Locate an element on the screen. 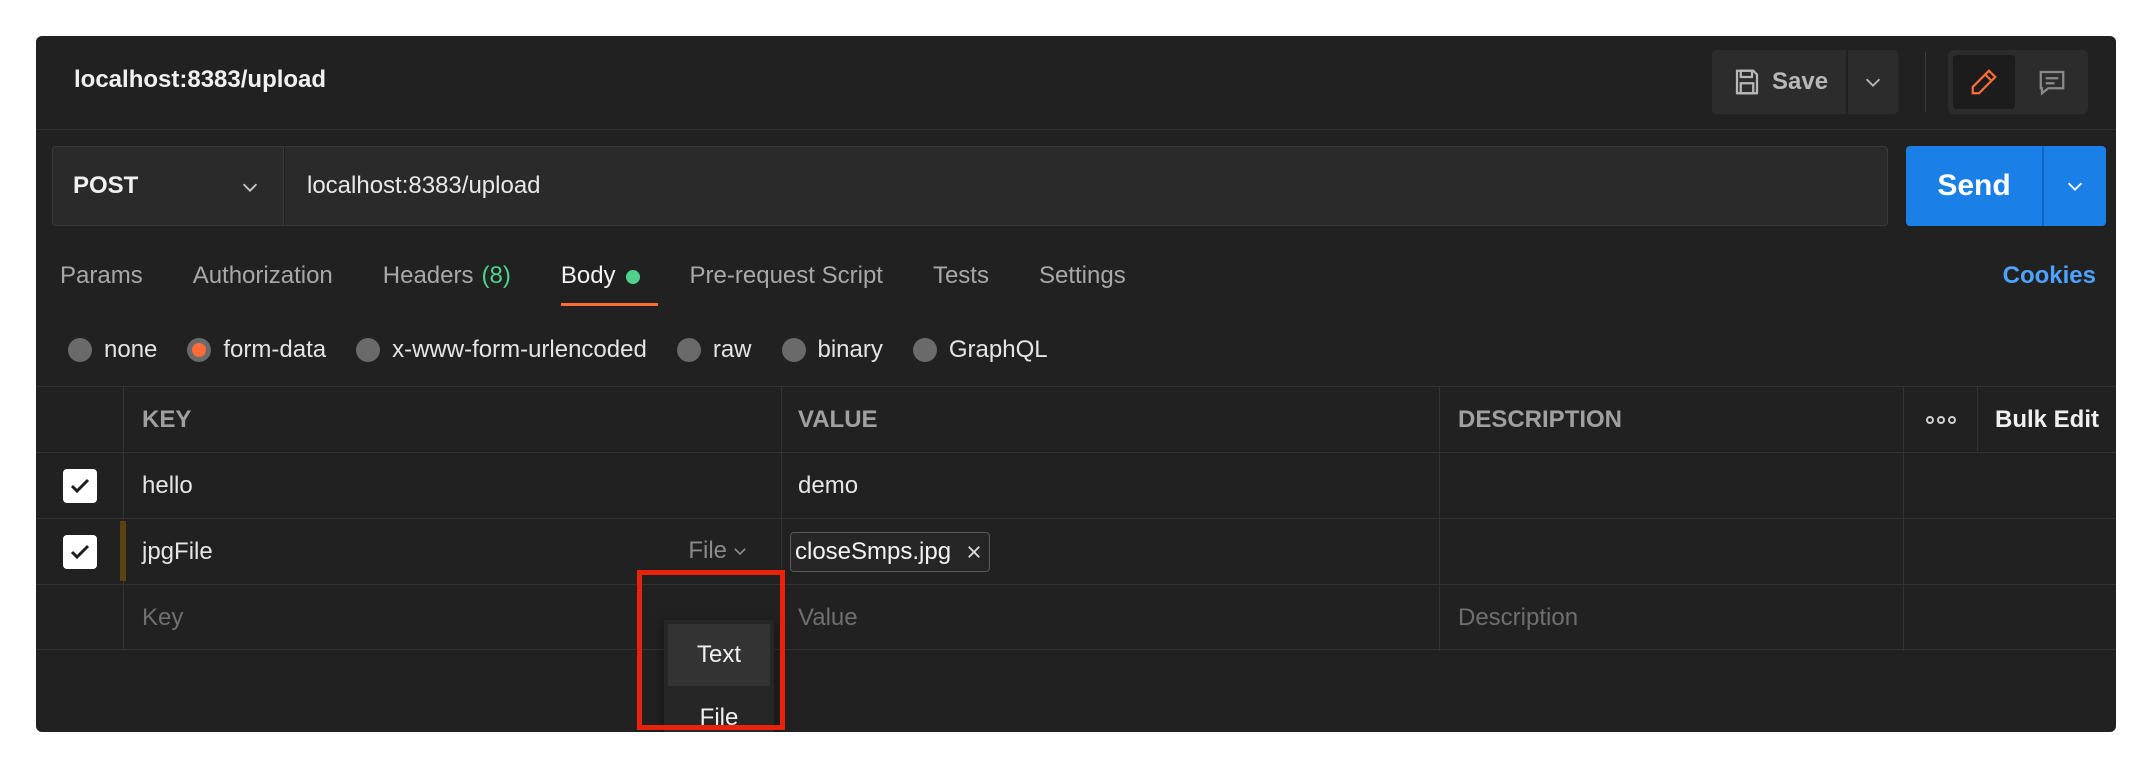  tab-label: Authorization is located at coordinates (262, 275).